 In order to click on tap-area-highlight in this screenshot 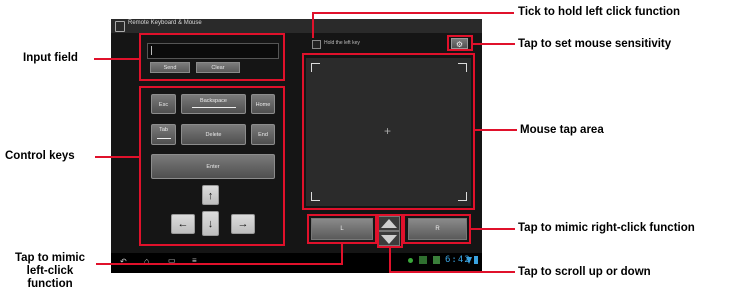, I will do `click(388, 131)`.